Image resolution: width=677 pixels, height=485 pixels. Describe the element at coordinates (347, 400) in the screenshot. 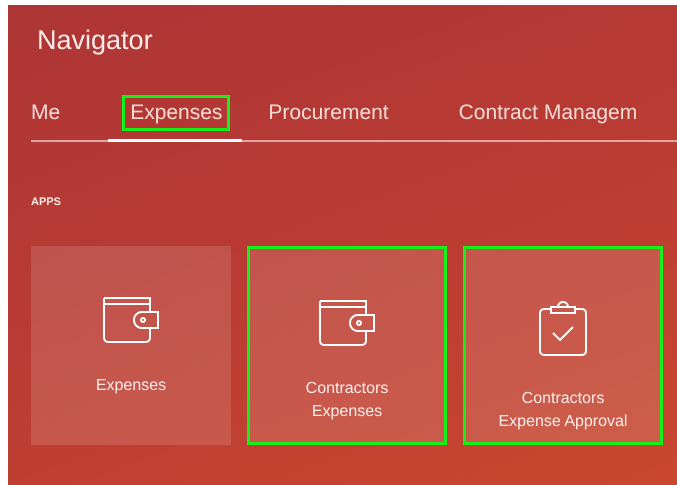

I see `app-label: Contractors Expenses` at that location.